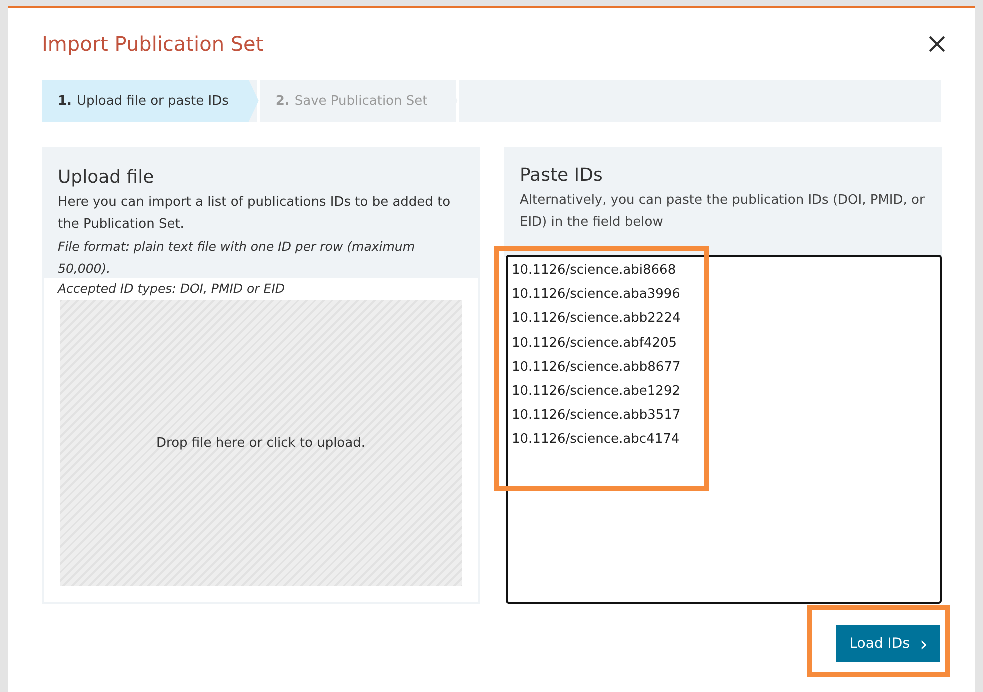  What do you see at coordinates (255, 214) in the screenshot?
I see `upload-description: Here you can import a list of publications IDs to be added to the Publication Set.` at bounding box center [255, 214].